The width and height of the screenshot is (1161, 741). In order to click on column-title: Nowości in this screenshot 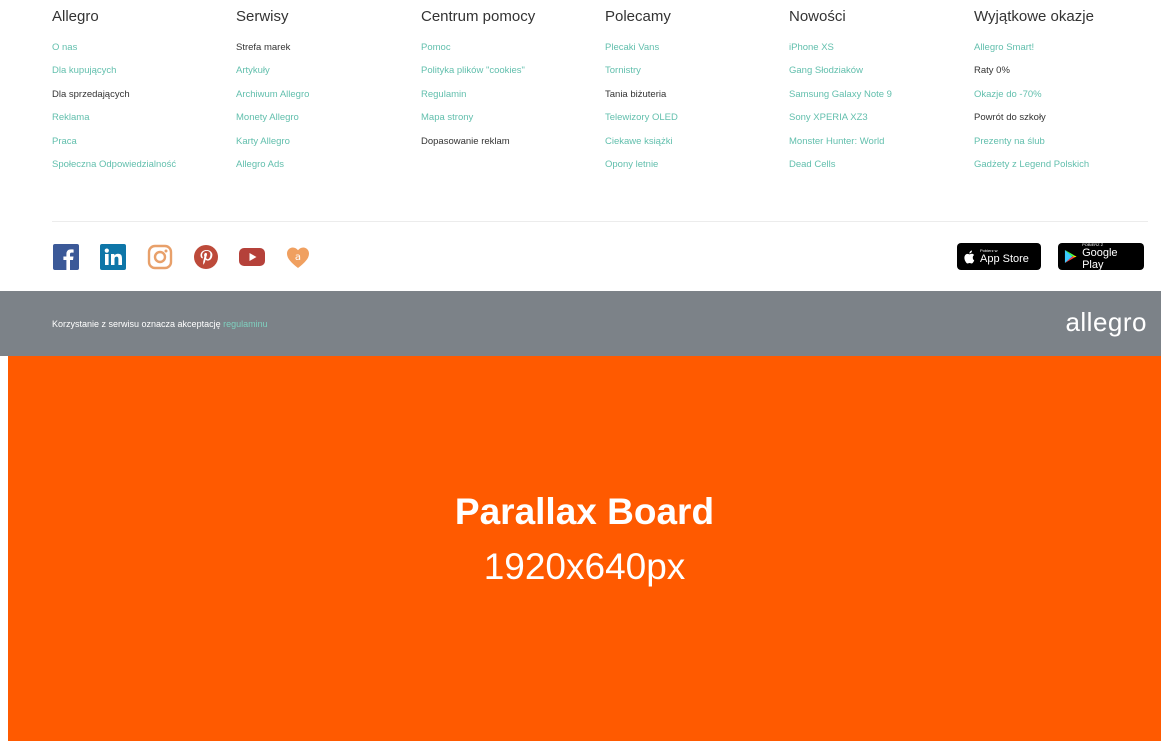, I will do `click(817, 16)`.